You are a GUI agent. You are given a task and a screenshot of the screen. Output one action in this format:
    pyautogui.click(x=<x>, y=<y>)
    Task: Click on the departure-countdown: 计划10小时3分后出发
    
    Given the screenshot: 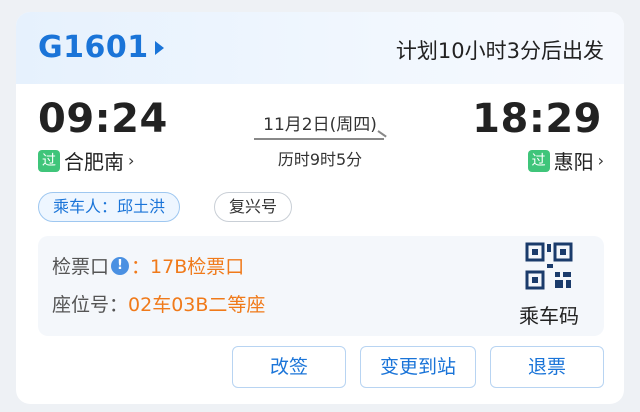 What is the action you would take?
    pyautogui.click(x=499, y=51)
    